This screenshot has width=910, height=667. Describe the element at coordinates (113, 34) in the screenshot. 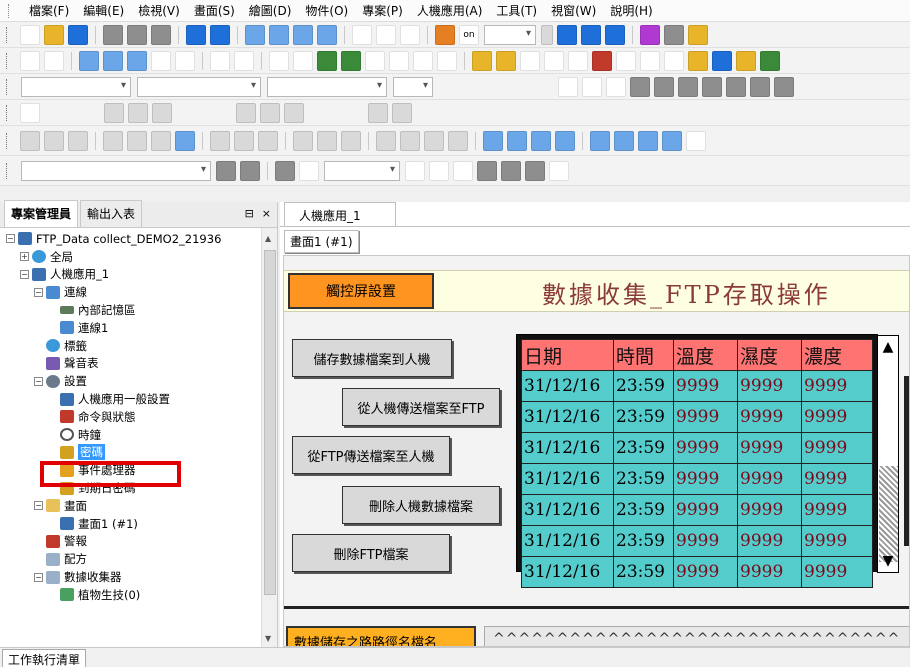

I see `cut-icon` at that location.